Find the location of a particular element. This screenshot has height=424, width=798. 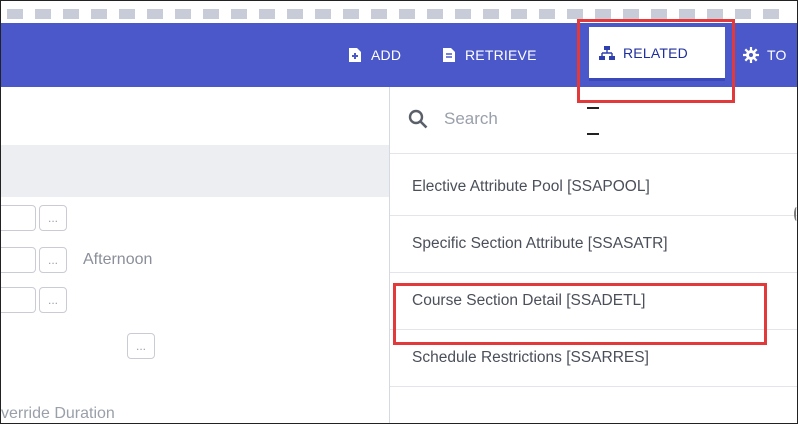

retrieve-label: RETRIEVE is located at coordinates (501, 55).